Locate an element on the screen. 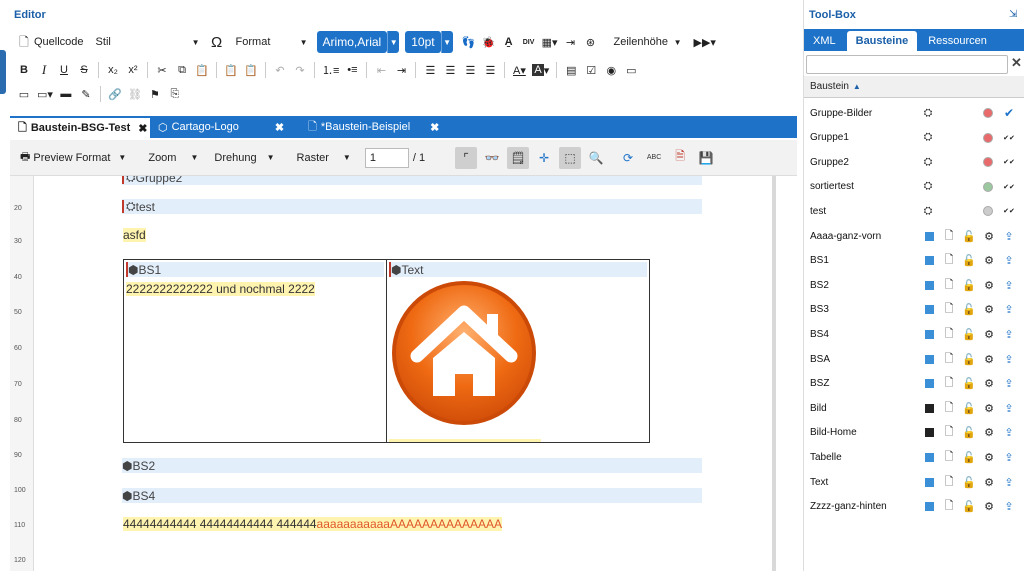 This screenshot has height=571, width=1024. outdent-icon: ⇤ is located at coordinates (381, 70).